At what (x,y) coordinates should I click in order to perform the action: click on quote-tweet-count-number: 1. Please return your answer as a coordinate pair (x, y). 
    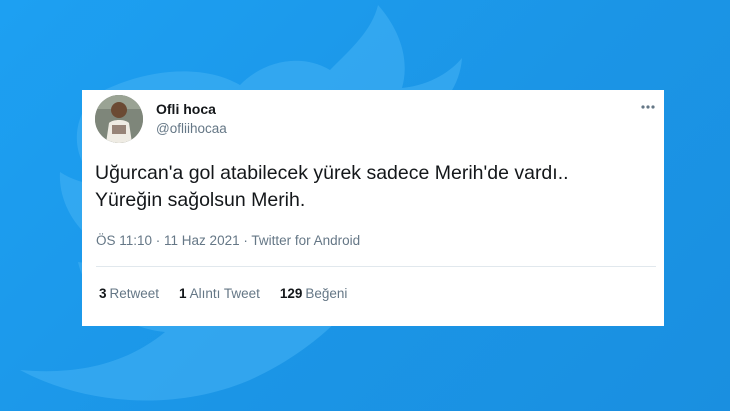
    Looking at the image, I should click on (183, 293).